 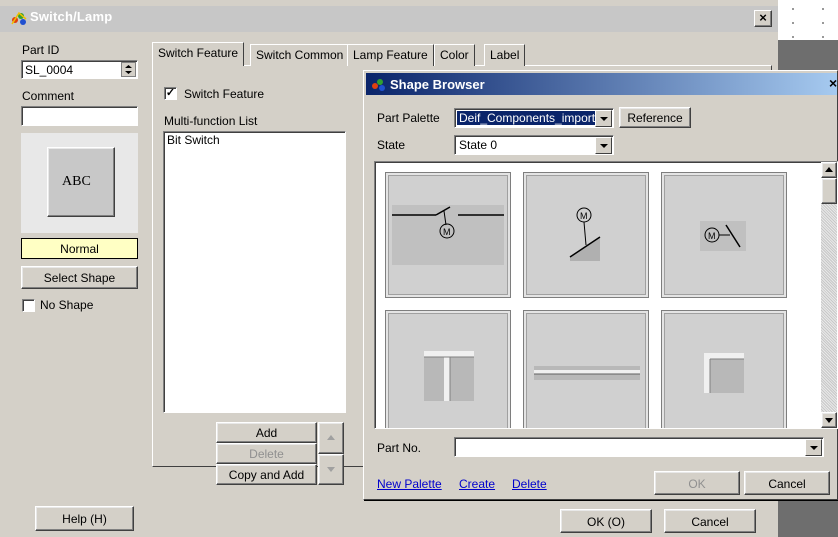 I want to click on scroll-thumb, so click(x=829, y=191).